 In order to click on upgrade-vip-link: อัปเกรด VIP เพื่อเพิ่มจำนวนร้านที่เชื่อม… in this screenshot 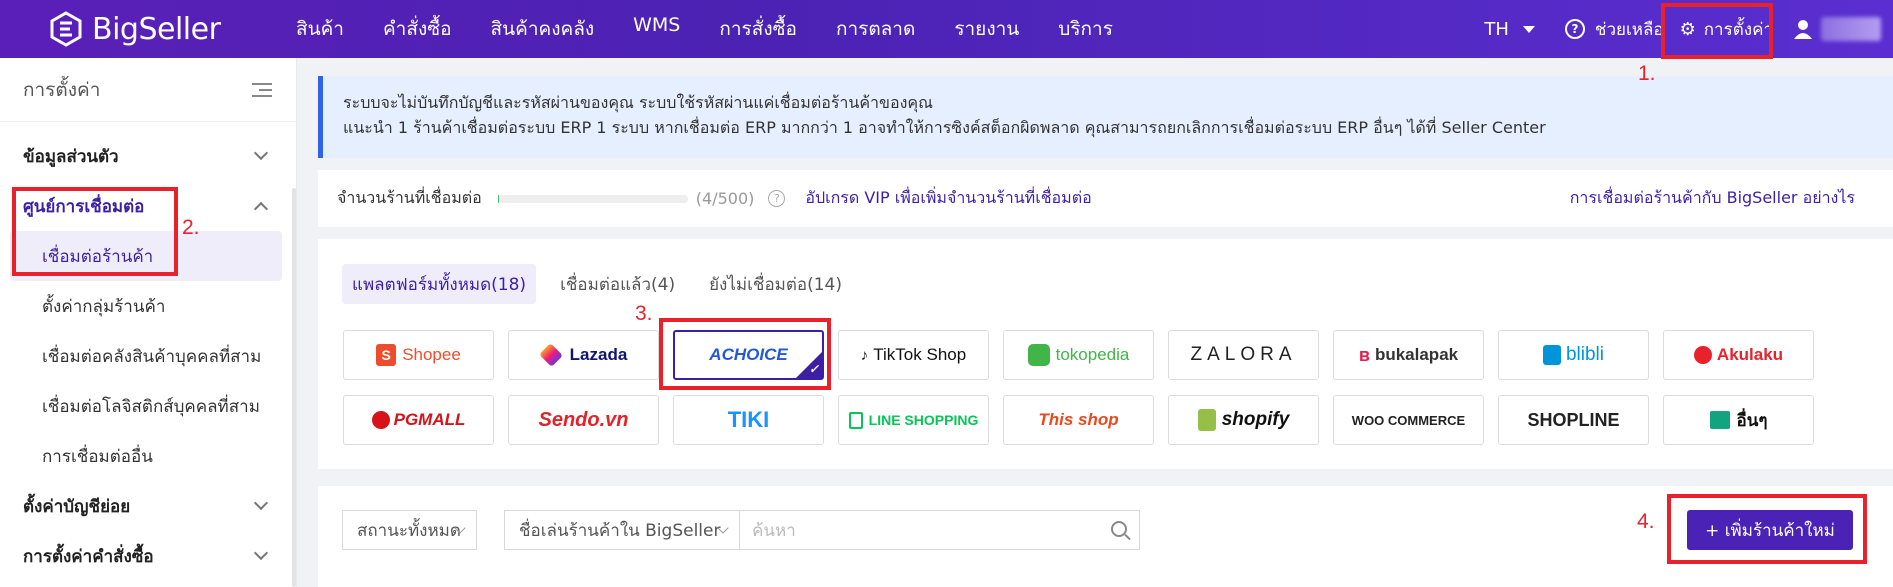, I will do `click(948, 198)`.